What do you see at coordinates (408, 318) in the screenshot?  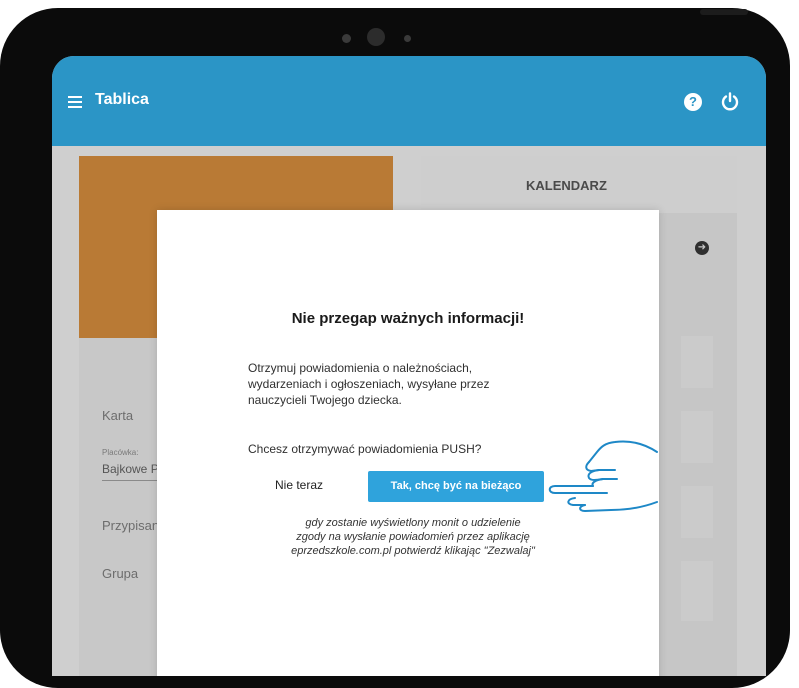 I see `dialog-heading: Nie przegap ważnych informacji!` at bounding box center [408, 318].